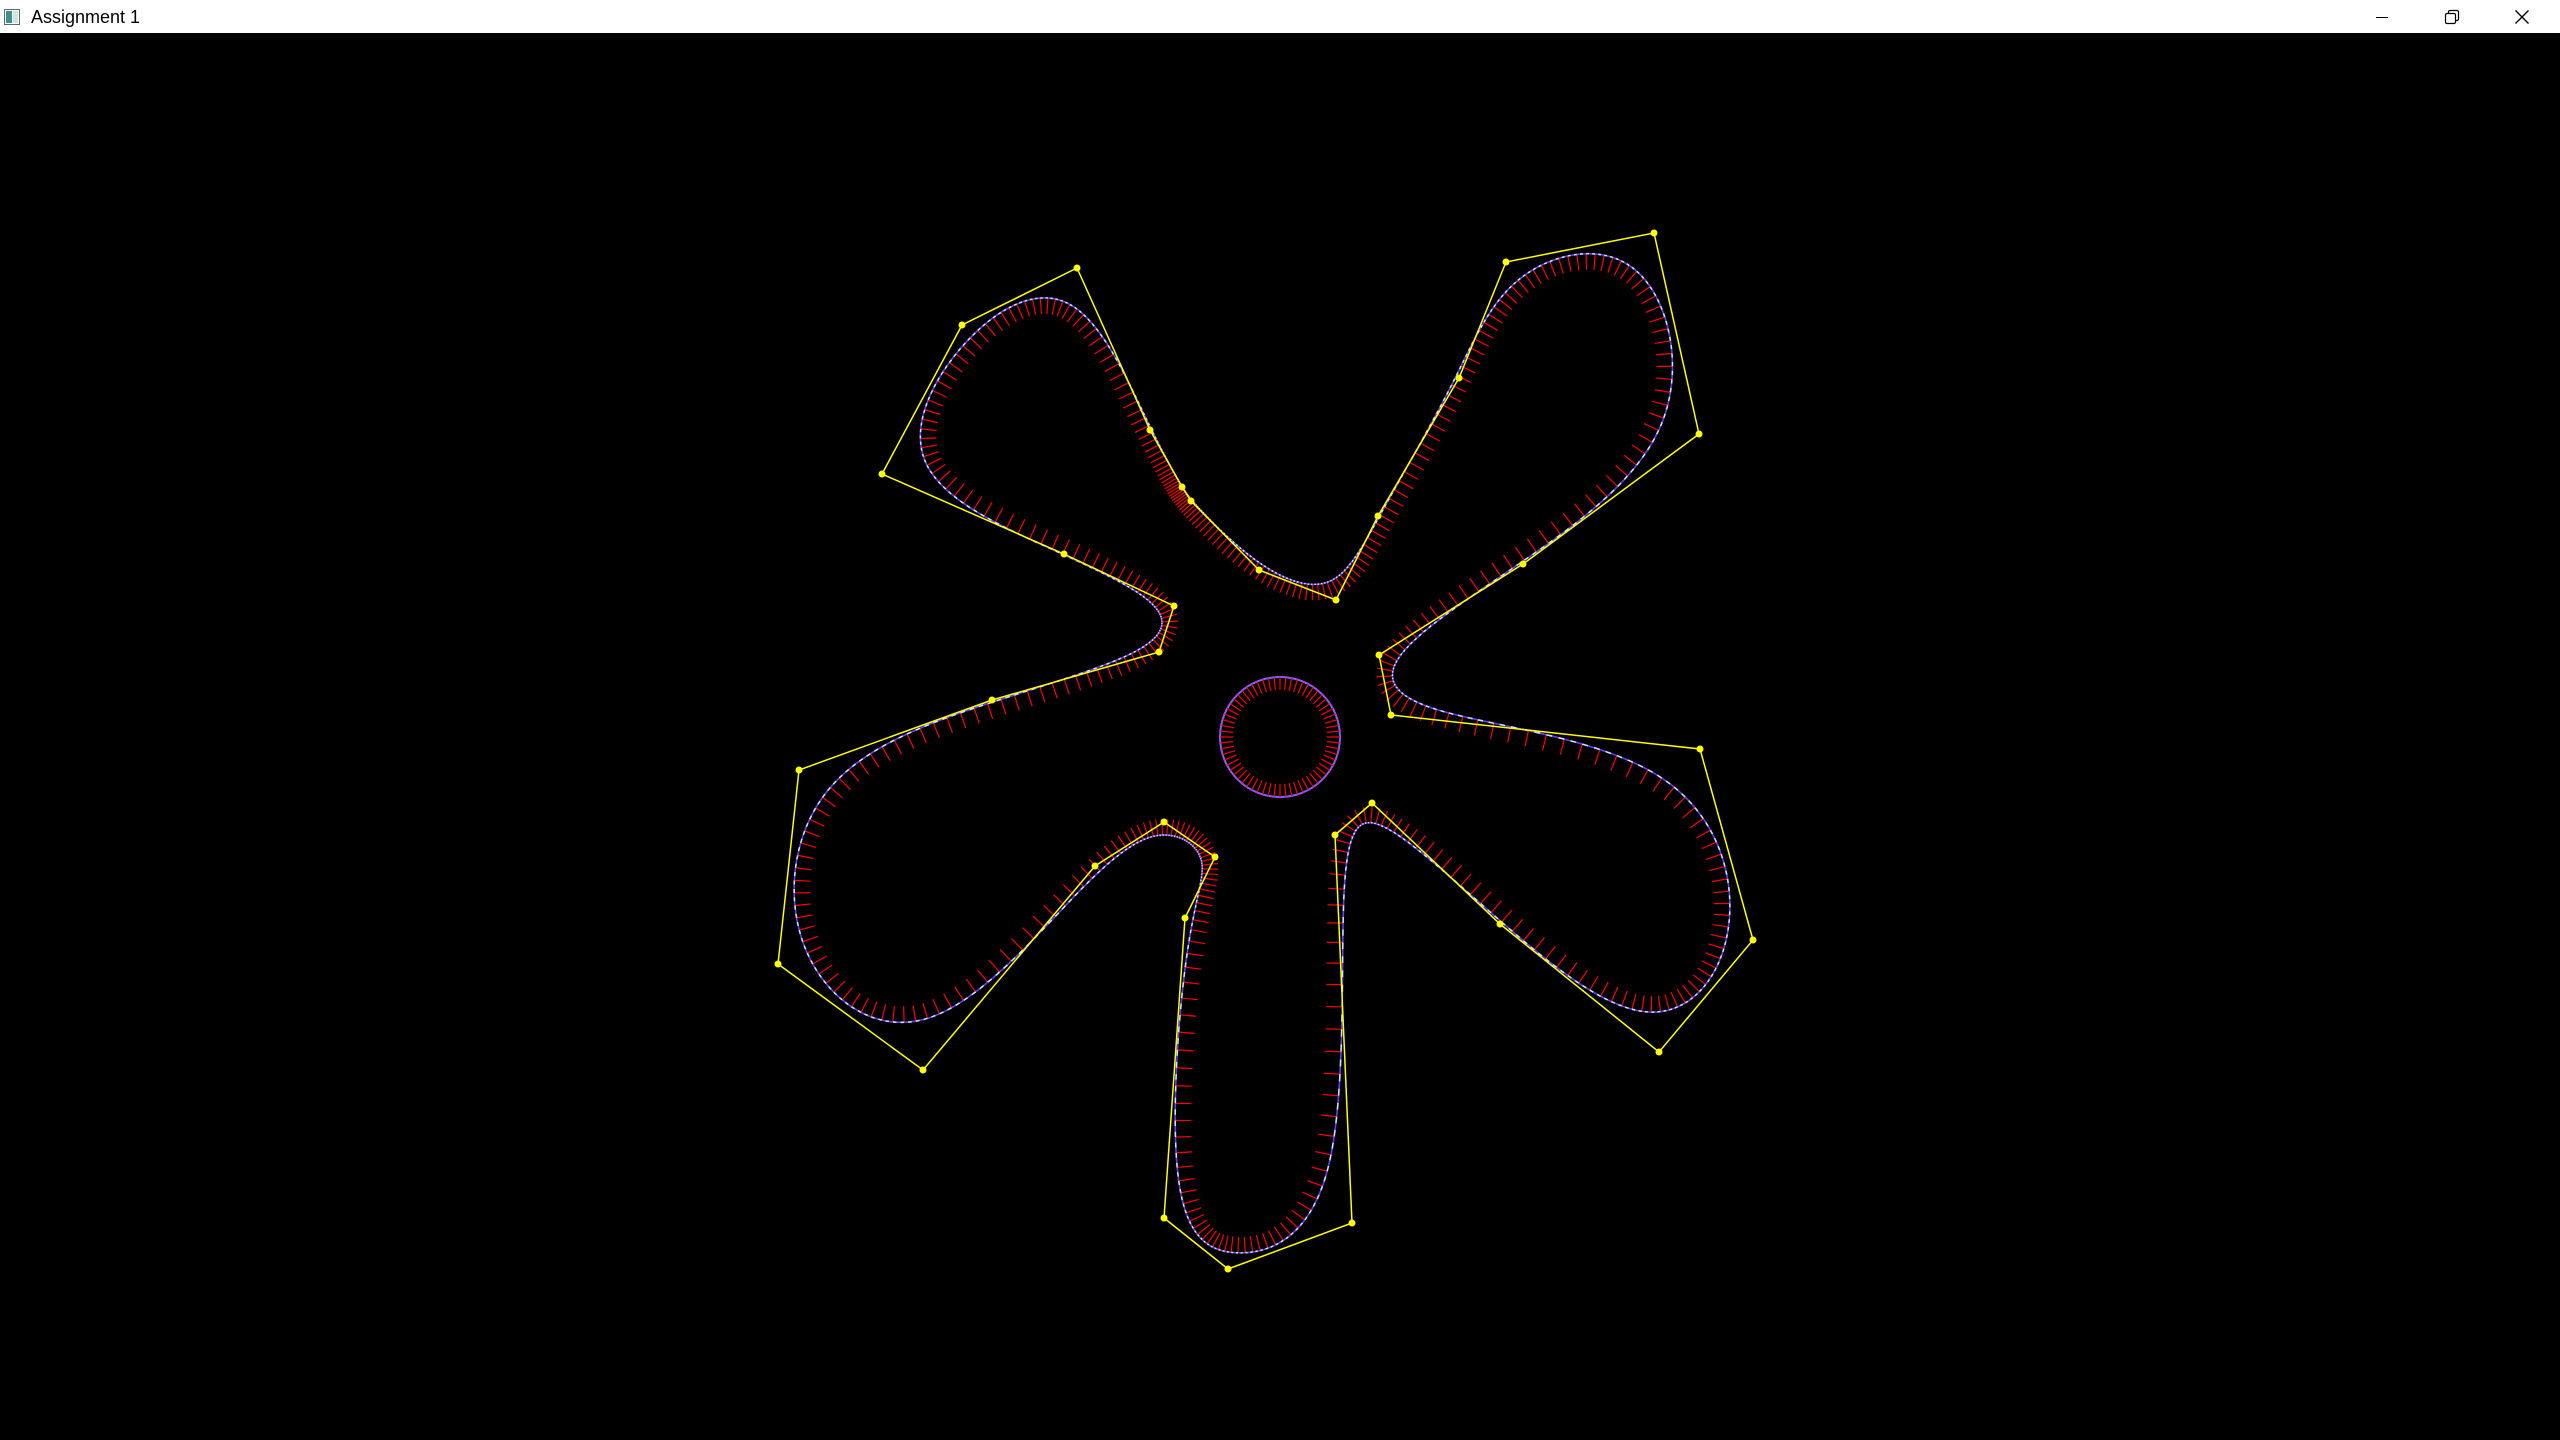  I want to click on title-bar: Assignment 1, so click(1280, 16).